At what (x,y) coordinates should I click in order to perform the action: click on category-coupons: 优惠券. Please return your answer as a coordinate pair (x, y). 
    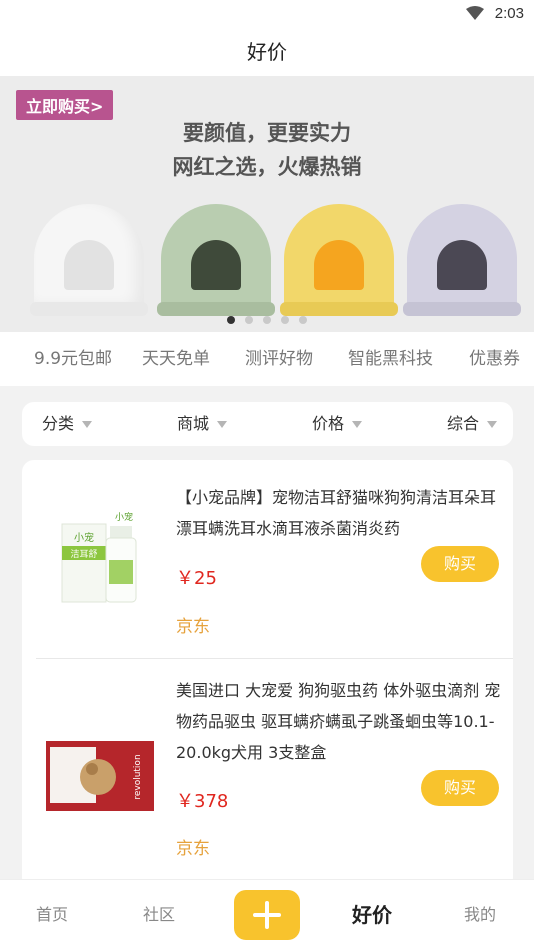
    Looking at the image, I should click on (494, 359).